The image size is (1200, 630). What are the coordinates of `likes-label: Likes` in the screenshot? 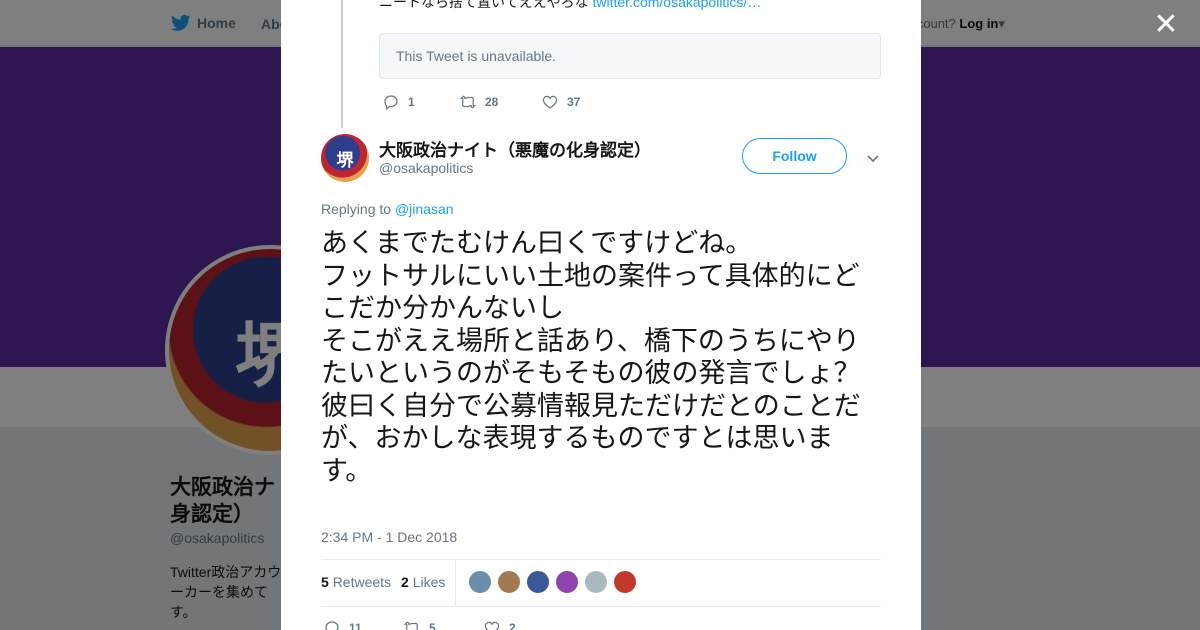 It's located at (429, 582).